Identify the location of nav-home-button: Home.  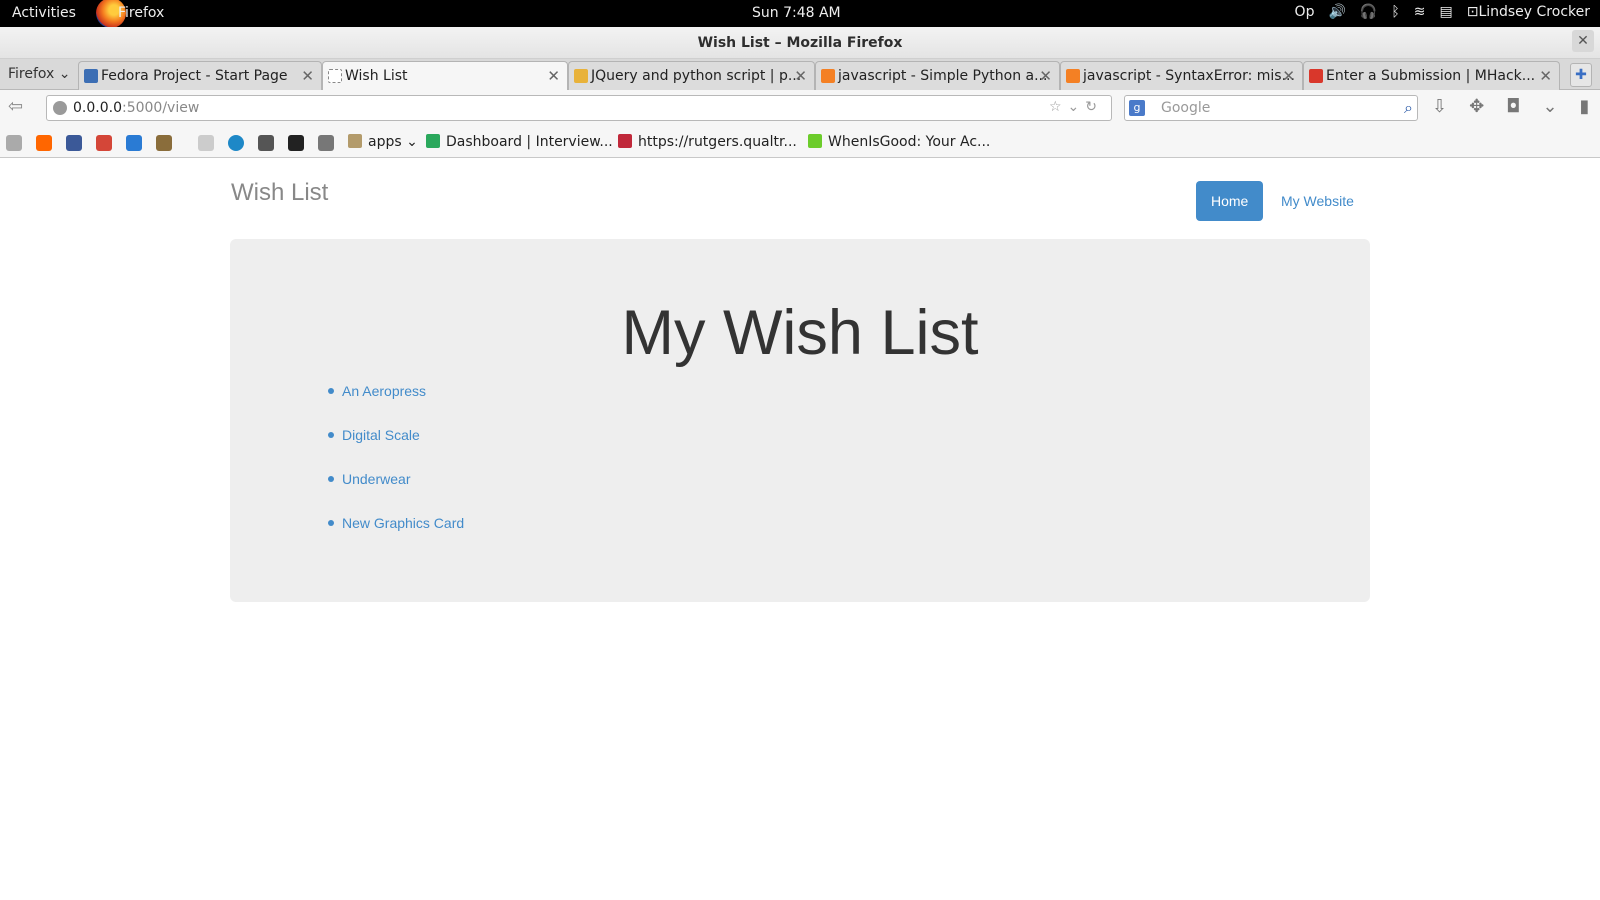
(1230, 201).